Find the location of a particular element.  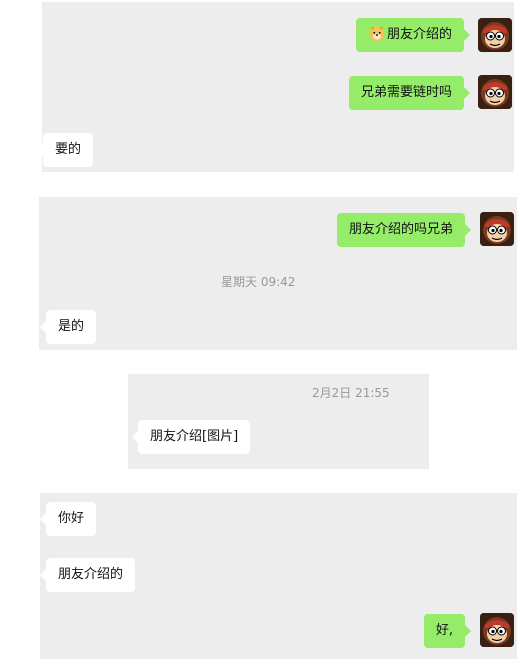

message-bubble-other: 朋友介绍[图片] is located at coordinates (191, 437).